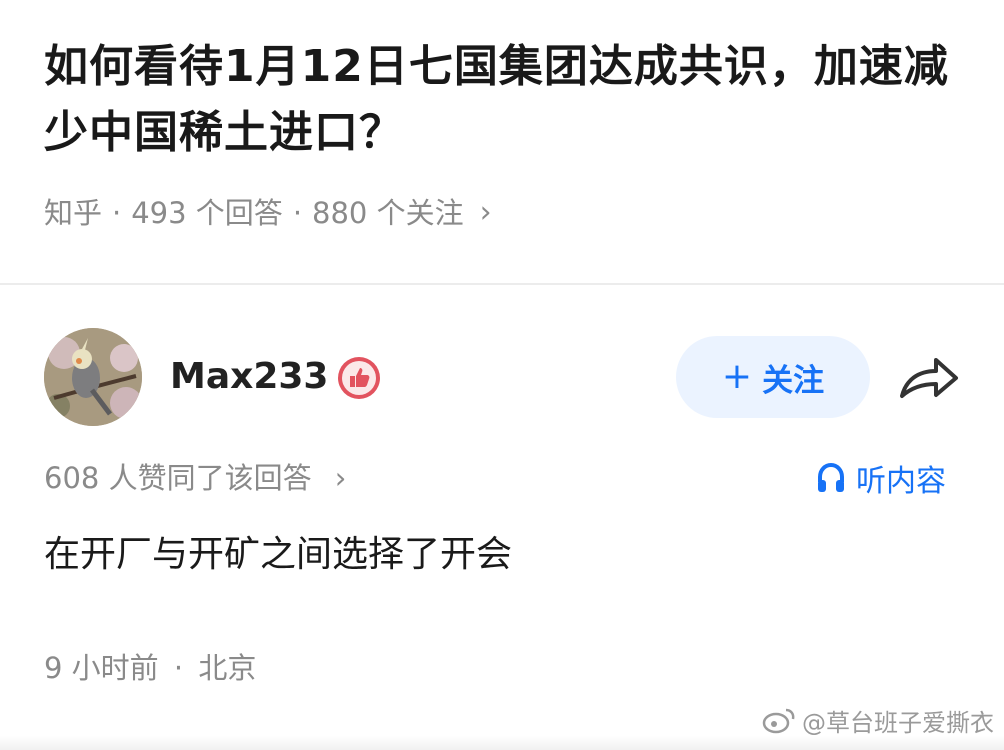  I want to click on follow-button: + 关注, so click(773, 377).